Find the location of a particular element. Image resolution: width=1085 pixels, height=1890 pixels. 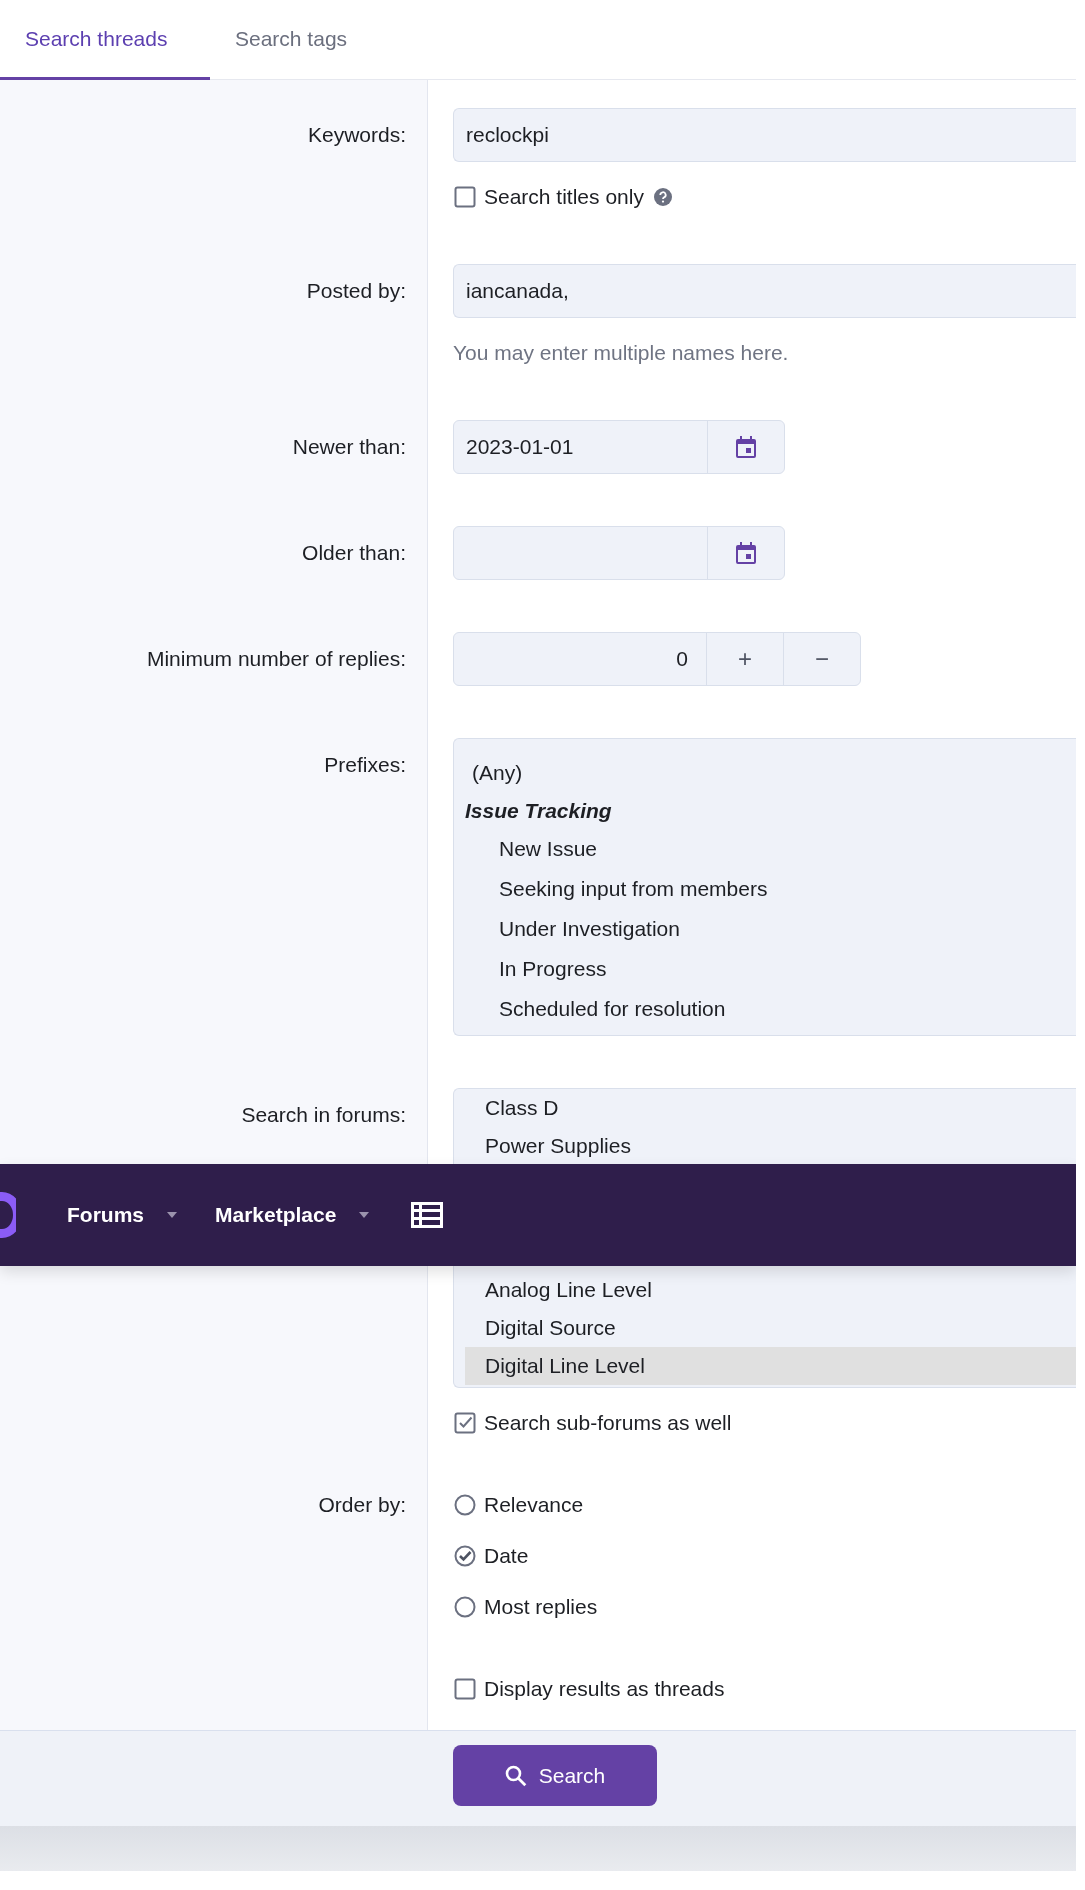

list-option: Seeking input from members is located at coordinates (765, 889).